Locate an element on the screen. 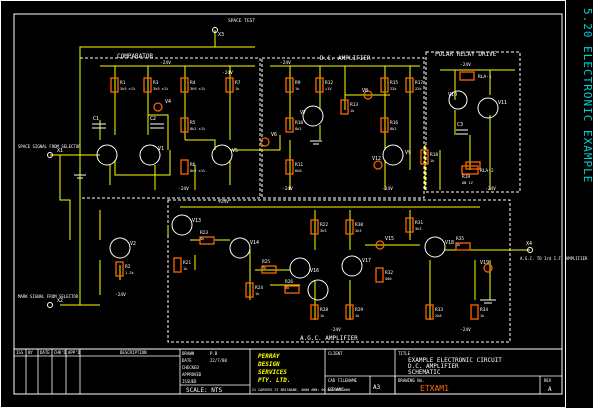 The image size is (593, 408). resistor-ref-r19: R19 is located at coordinates (466, 177).